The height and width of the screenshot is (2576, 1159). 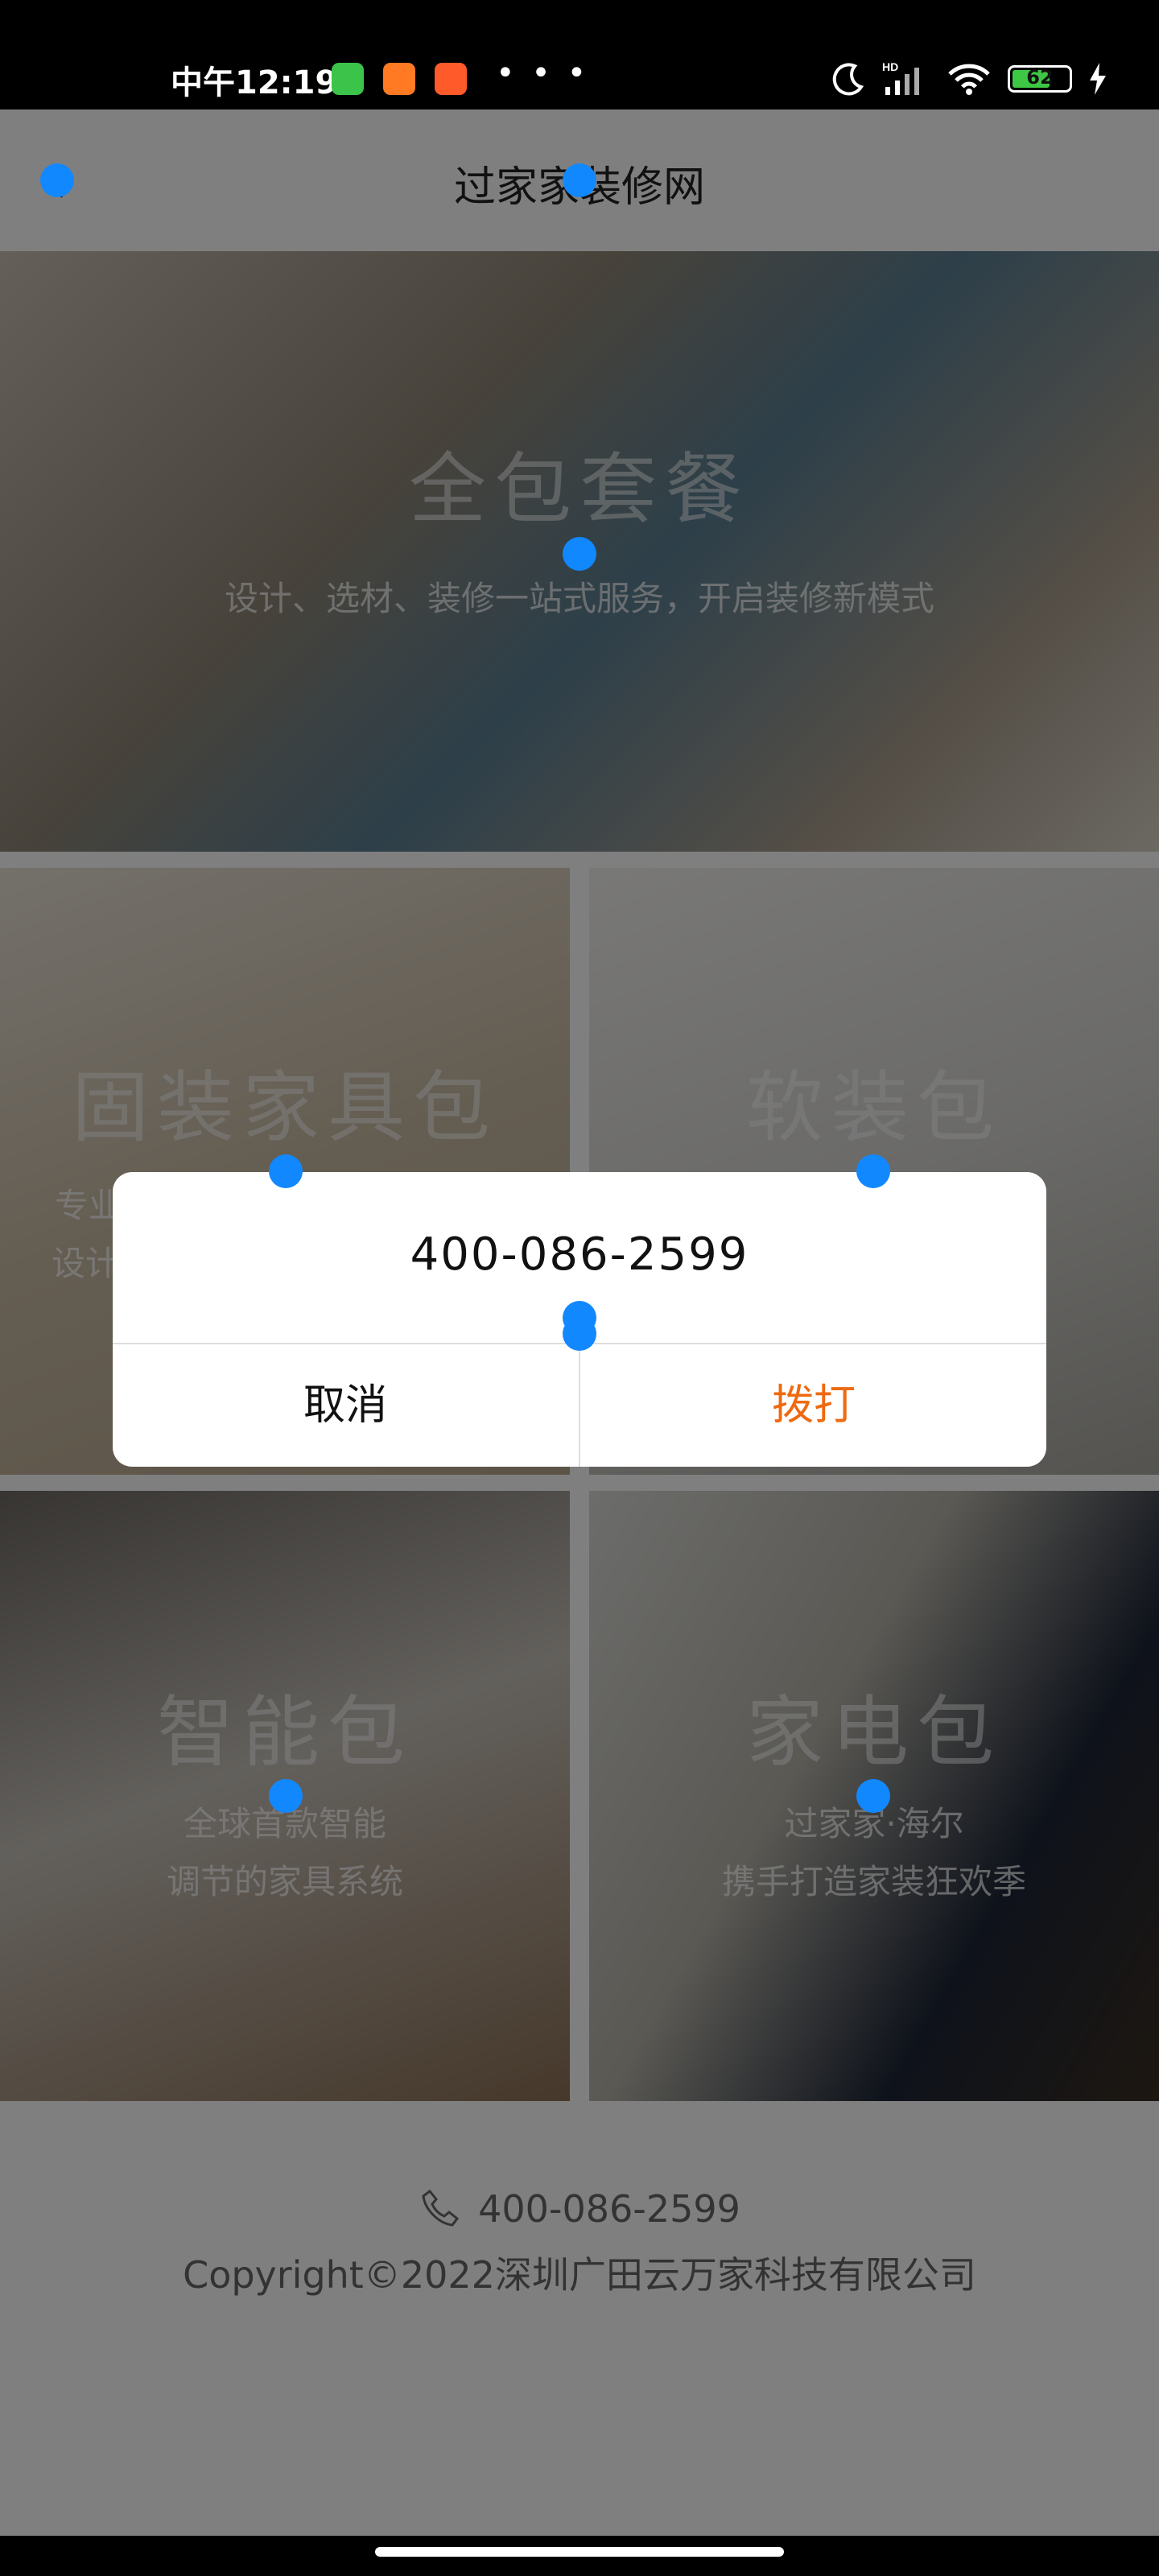 What do you see at coordinates (579, 1254) in the screenshot?
I see `dialog-message: 400-086-2599` at bounding box center [579, 1254].